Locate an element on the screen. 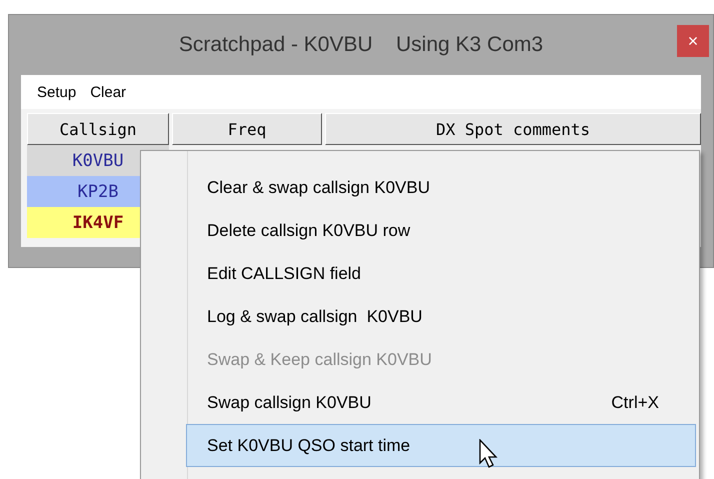 Image resolution: width=714 pixels, height=479 pixels. callsign-text: KP2B is located at coordinates (98, 192).